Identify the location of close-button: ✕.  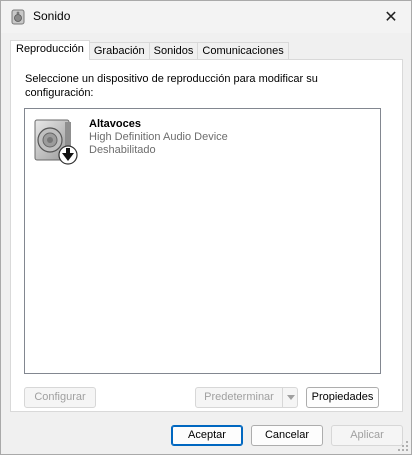
(391, 17).